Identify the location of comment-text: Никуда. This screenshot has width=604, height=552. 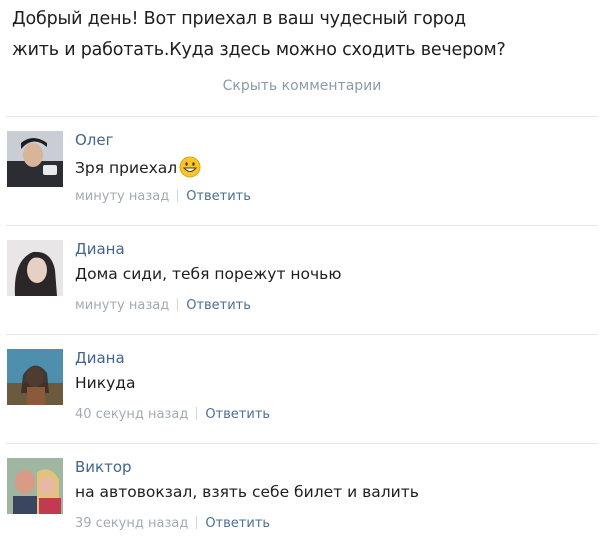
(105, 383).